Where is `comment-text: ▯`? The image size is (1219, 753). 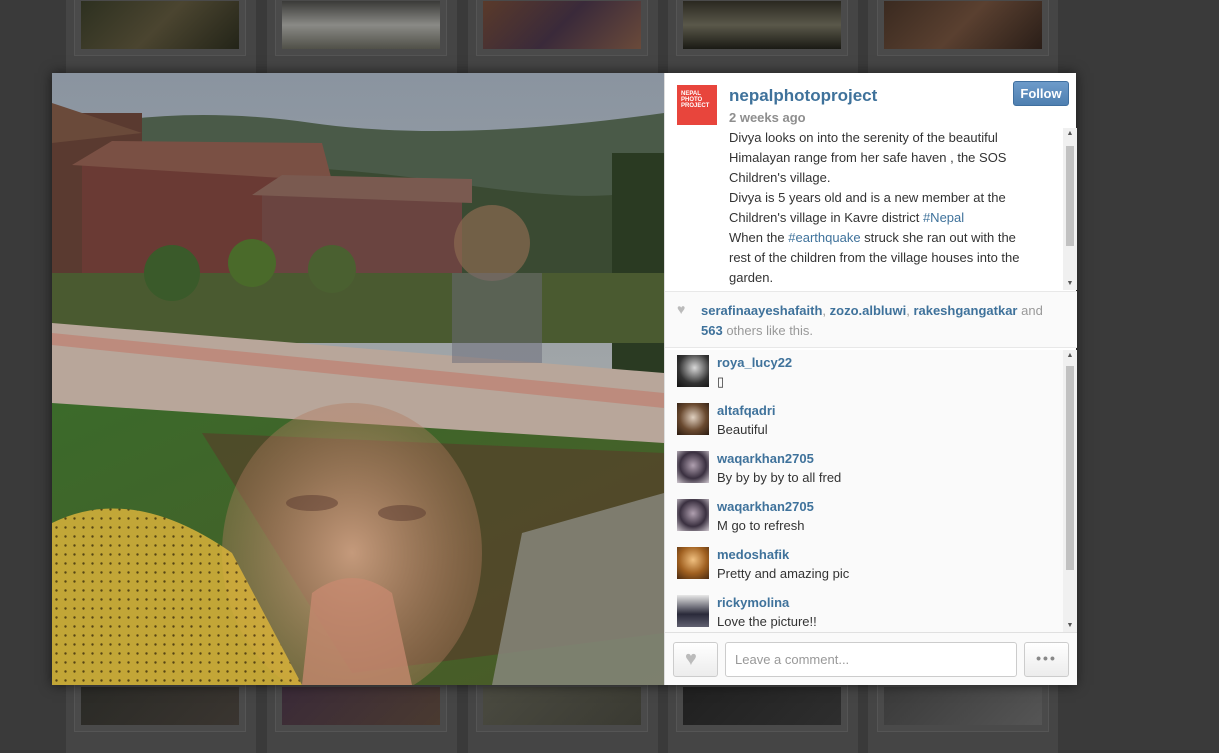
comment-text: ▯ is located at coordinates (721, 381).